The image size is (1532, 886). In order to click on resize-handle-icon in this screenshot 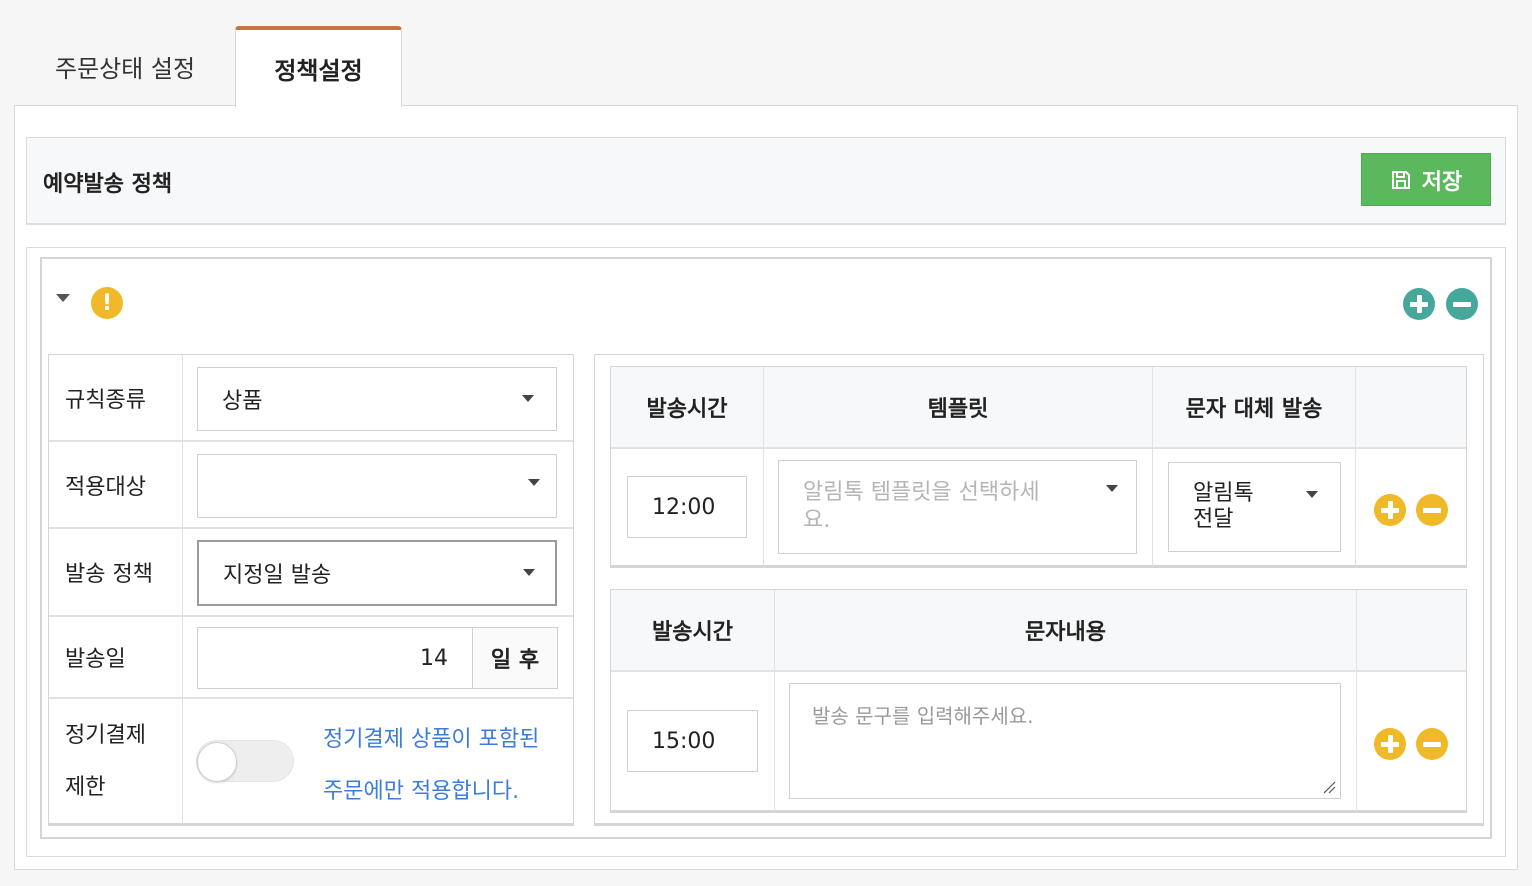, I will do `click(1329, 787)`.